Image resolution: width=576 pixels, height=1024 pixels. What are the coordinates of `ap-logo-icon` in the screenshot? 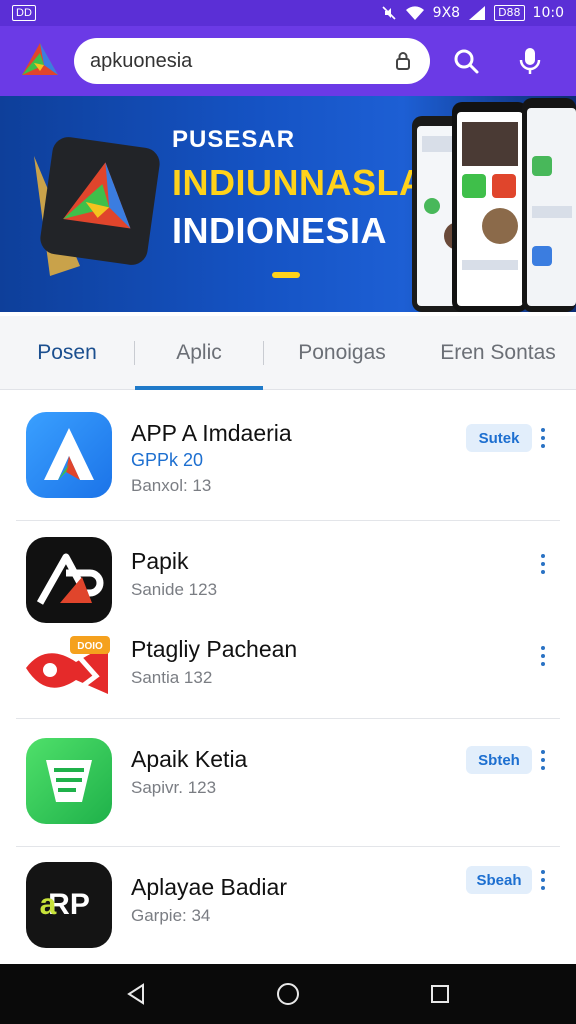 It's located at (69, 580).